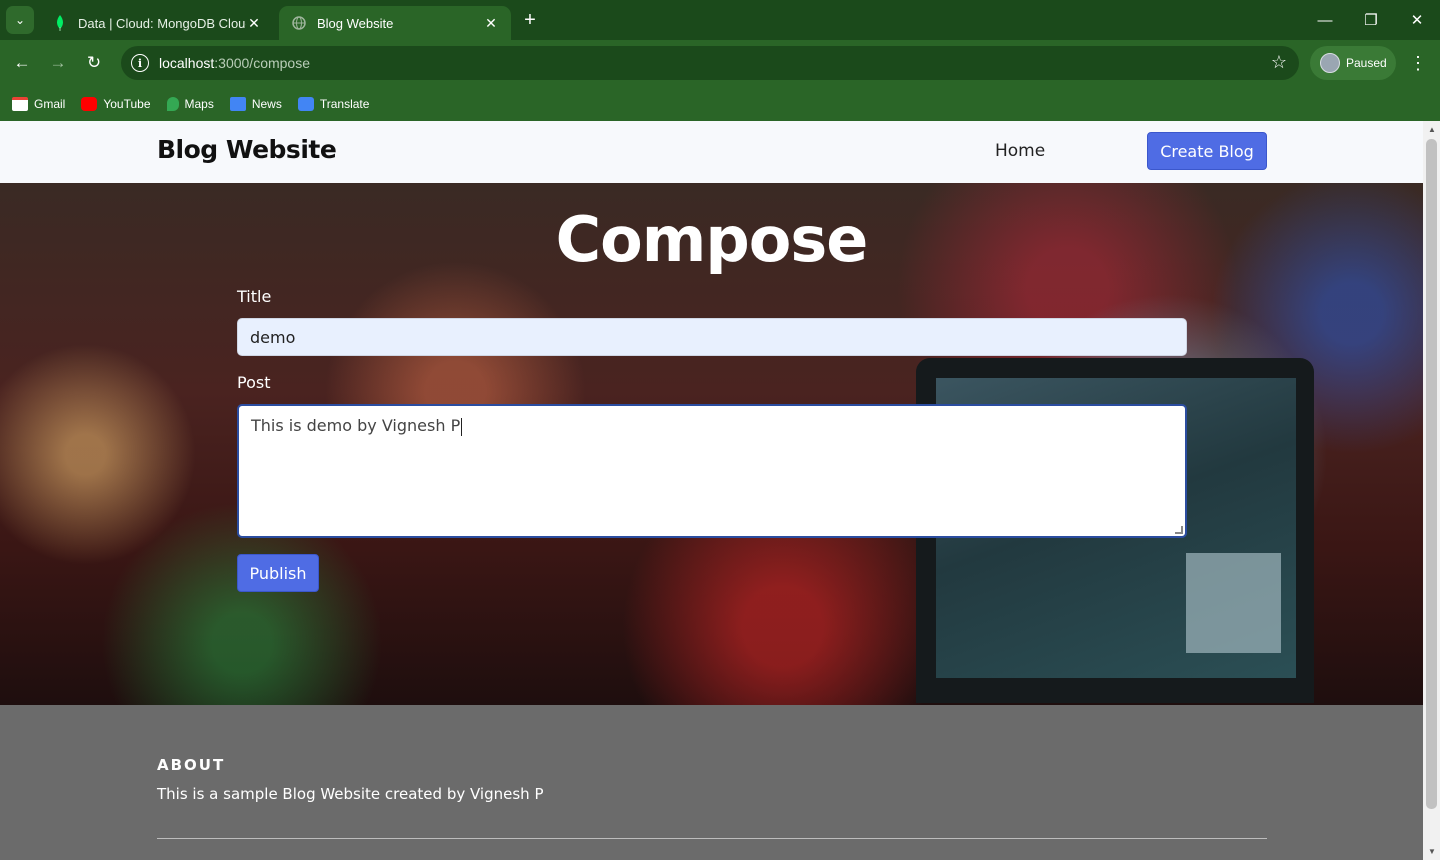  What do you see at coordinates (1431, 474) in the screenshot?
I see `scrollbar-thumb` at bounding box center [1431, 474].